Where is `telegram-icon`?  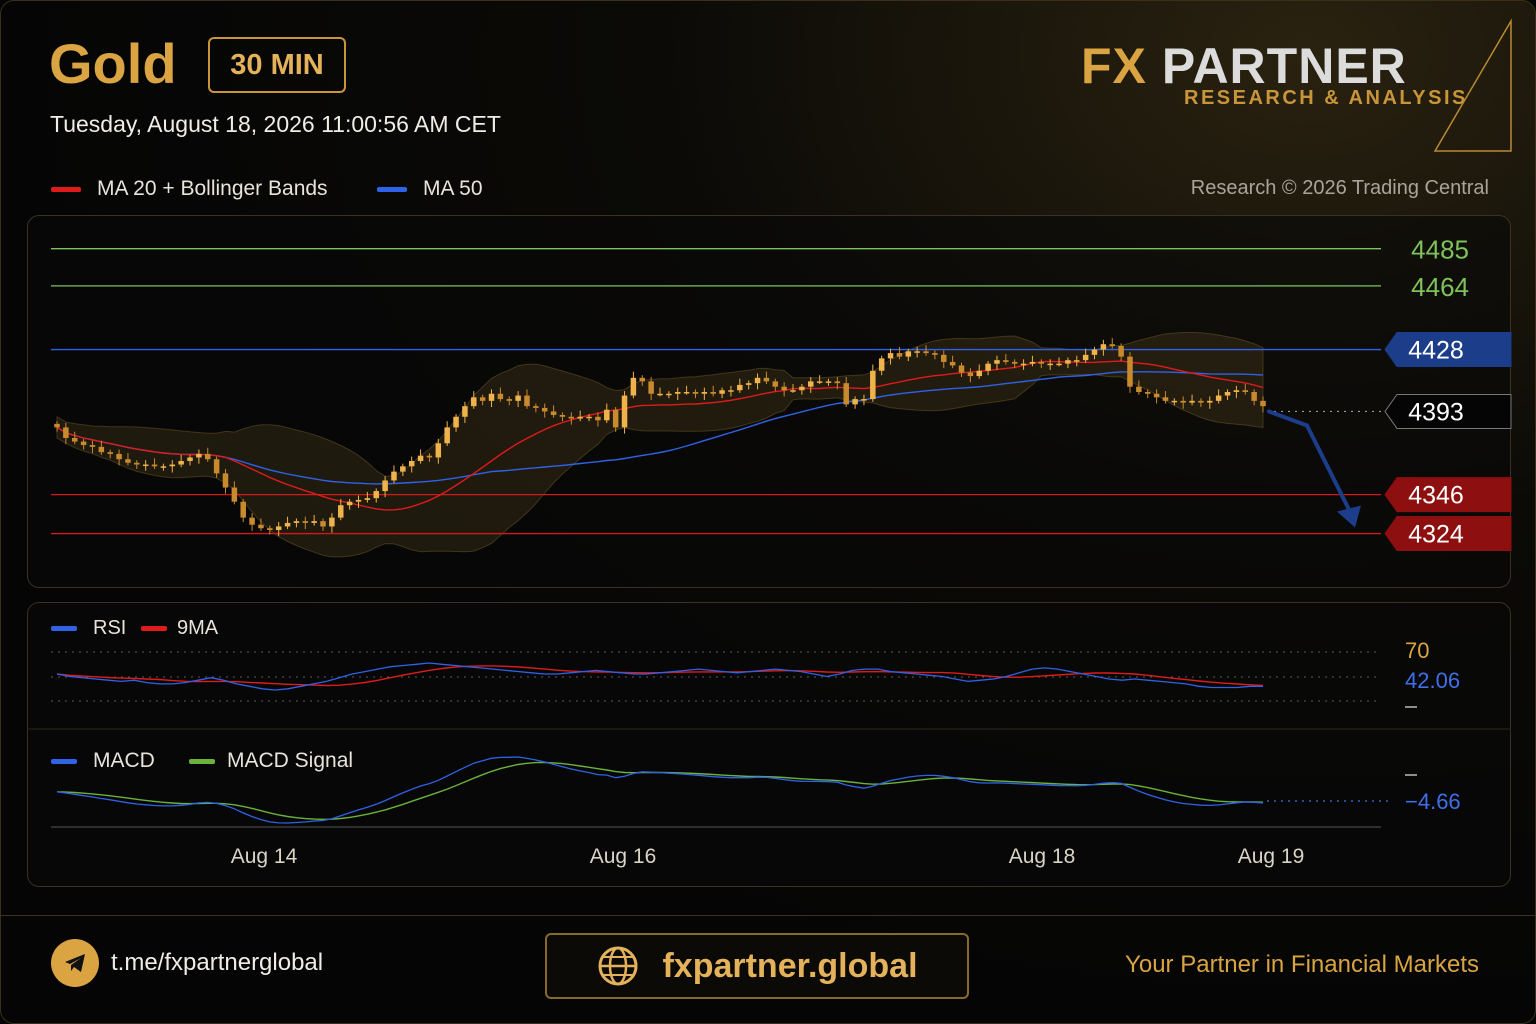
telegram-icon is located at coordinates (75, 963).